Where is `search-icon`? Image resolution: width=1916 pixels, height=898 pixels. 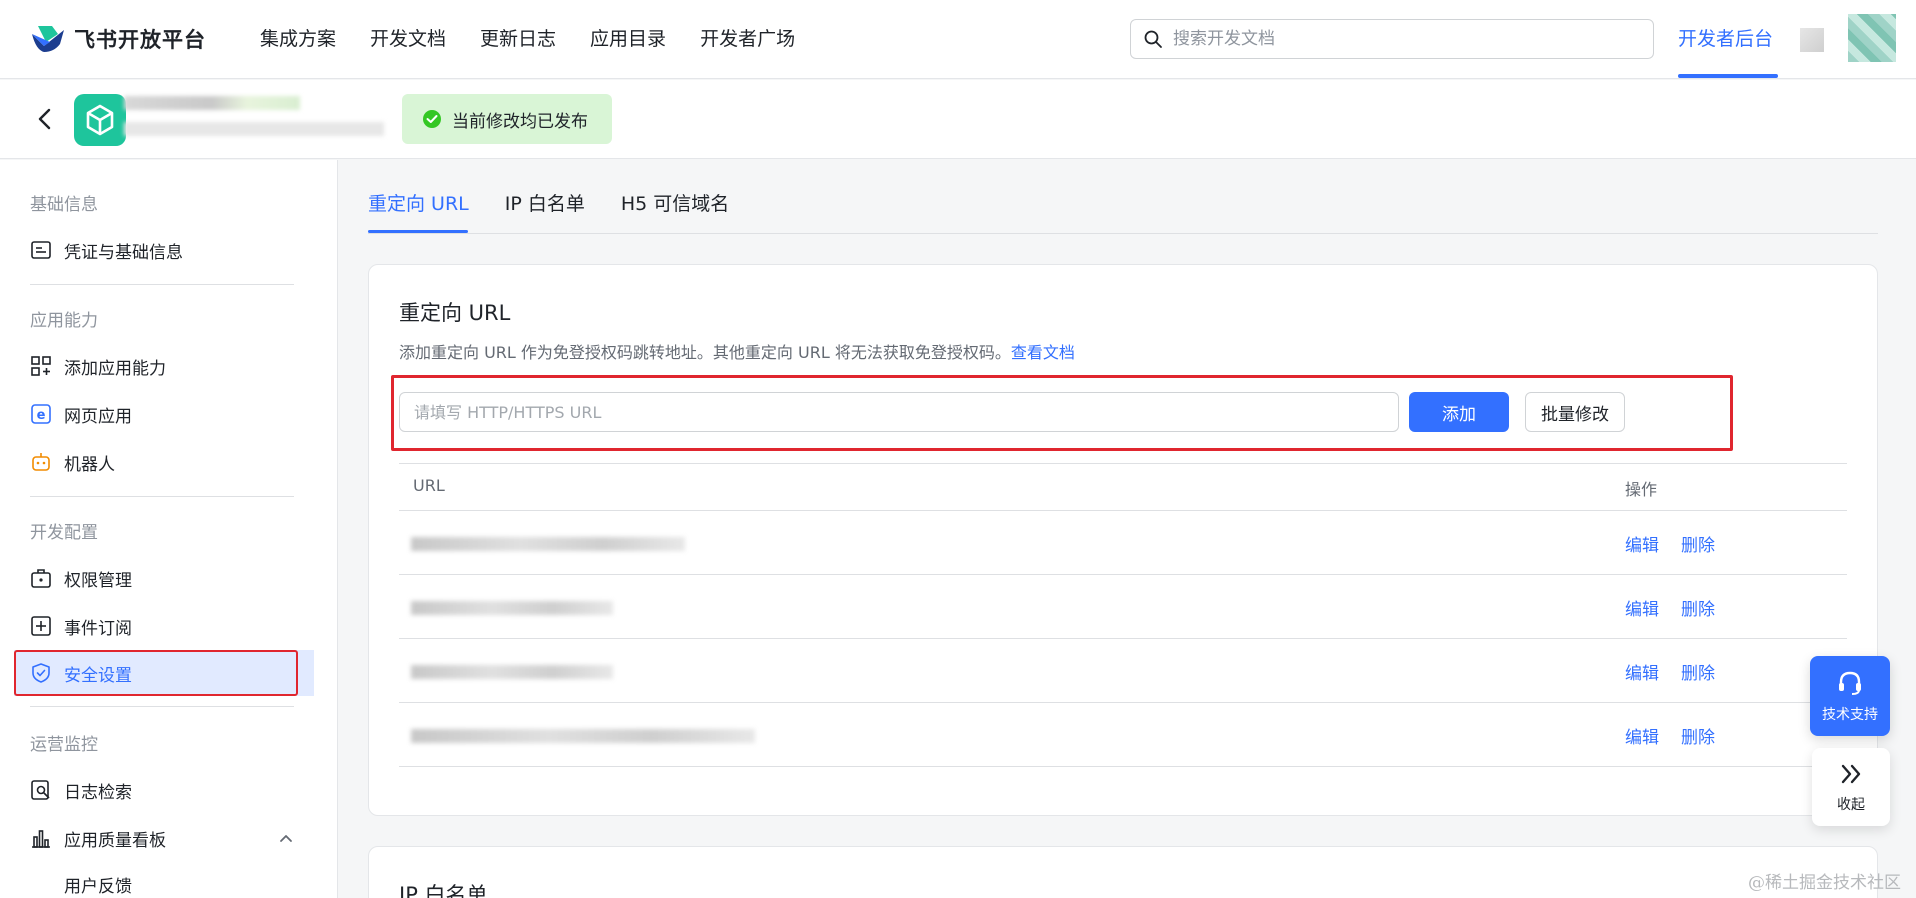
search-icon is located at coordinates (1153, 39).